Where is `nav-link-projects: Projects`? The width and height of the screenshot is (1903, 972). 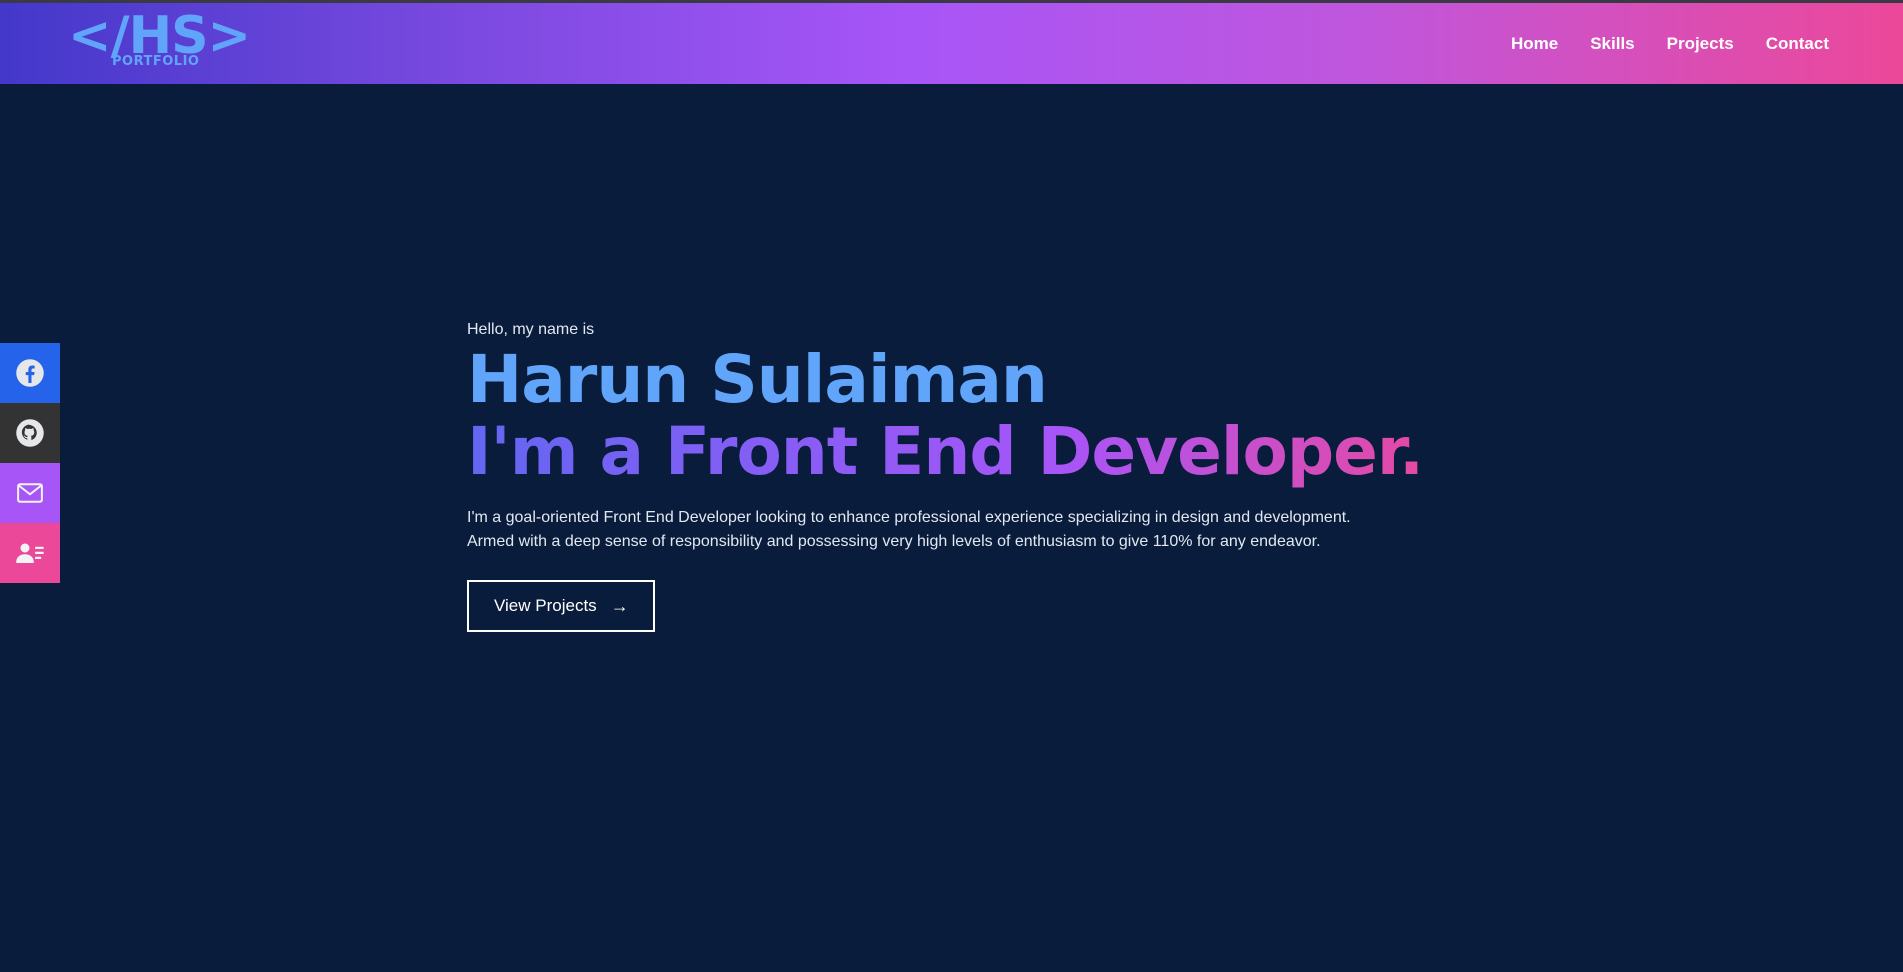
nav-link-projects: Projects is located at coordinates (1700, 44).